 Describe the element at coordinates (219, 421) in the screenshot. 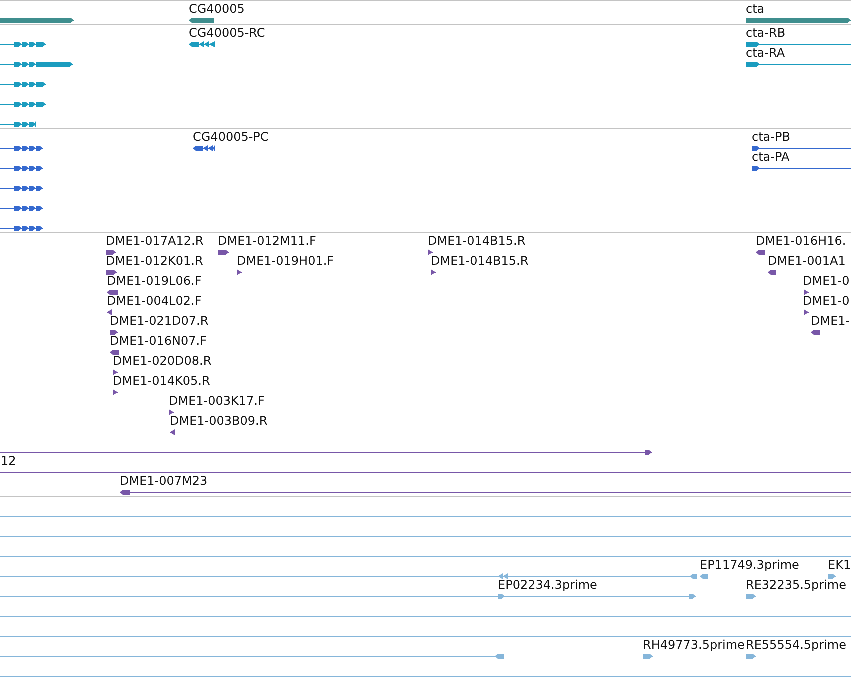

I see `feature-label: DME1-003B09.R` at that location.